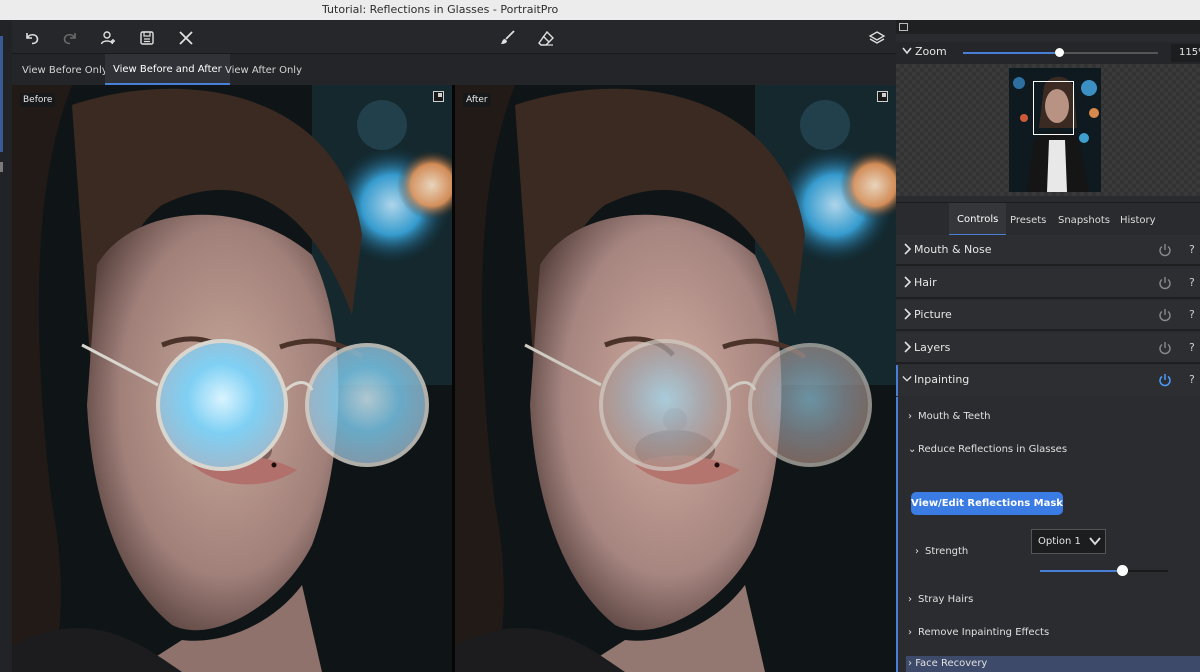 Image resolution: width=1200 pixels, height=672 pixels. Describe the element at coordinates (65, 69) in the screenshot. I see `tab-view-before-only: View Before Only` at that location.